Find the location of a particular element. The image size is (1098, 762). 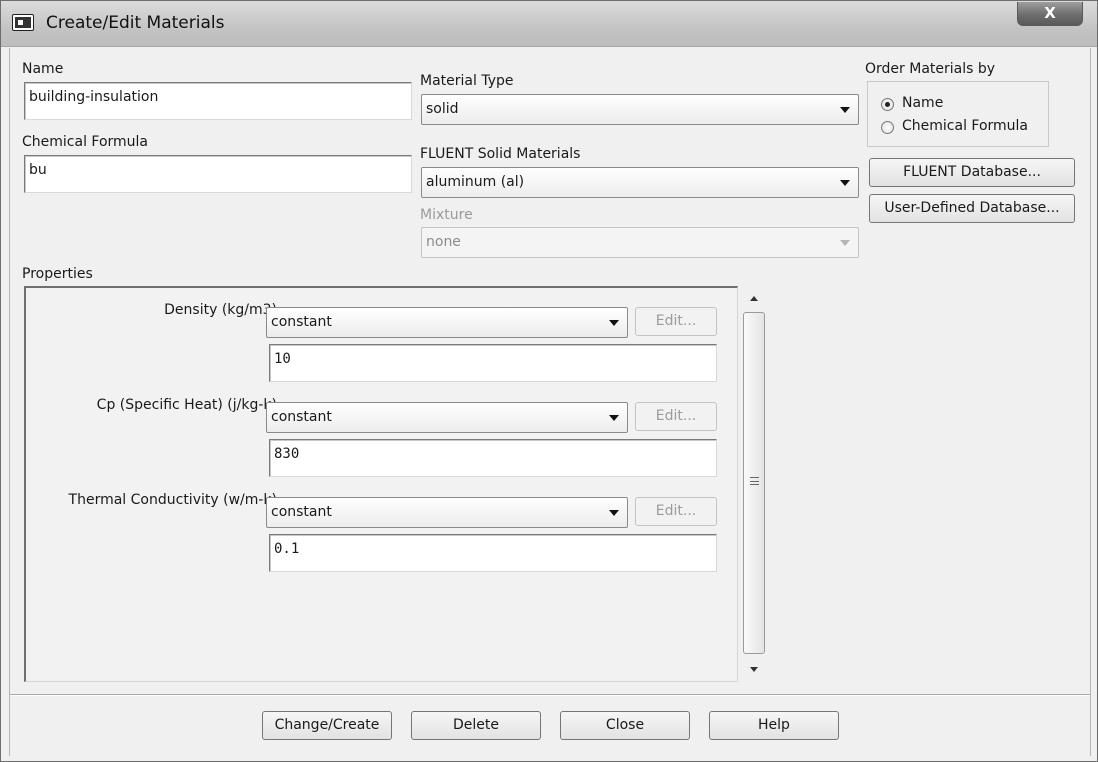

chemical-formula-label: Chemical Formula is located at coordinates (85, 142).